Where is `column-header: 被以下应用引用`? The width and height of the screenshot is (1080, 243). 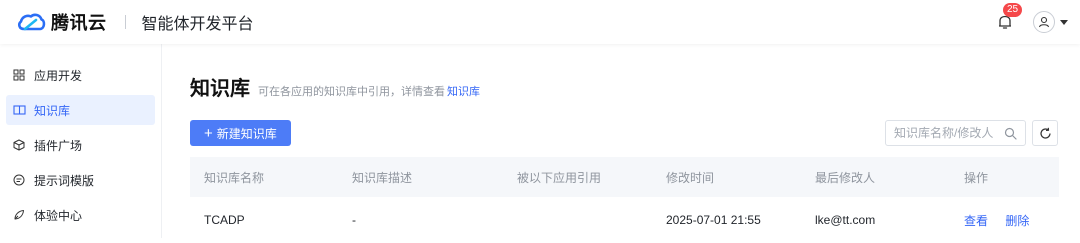
column-header: 被以下应用引用 is located at coordinates (559, 177).